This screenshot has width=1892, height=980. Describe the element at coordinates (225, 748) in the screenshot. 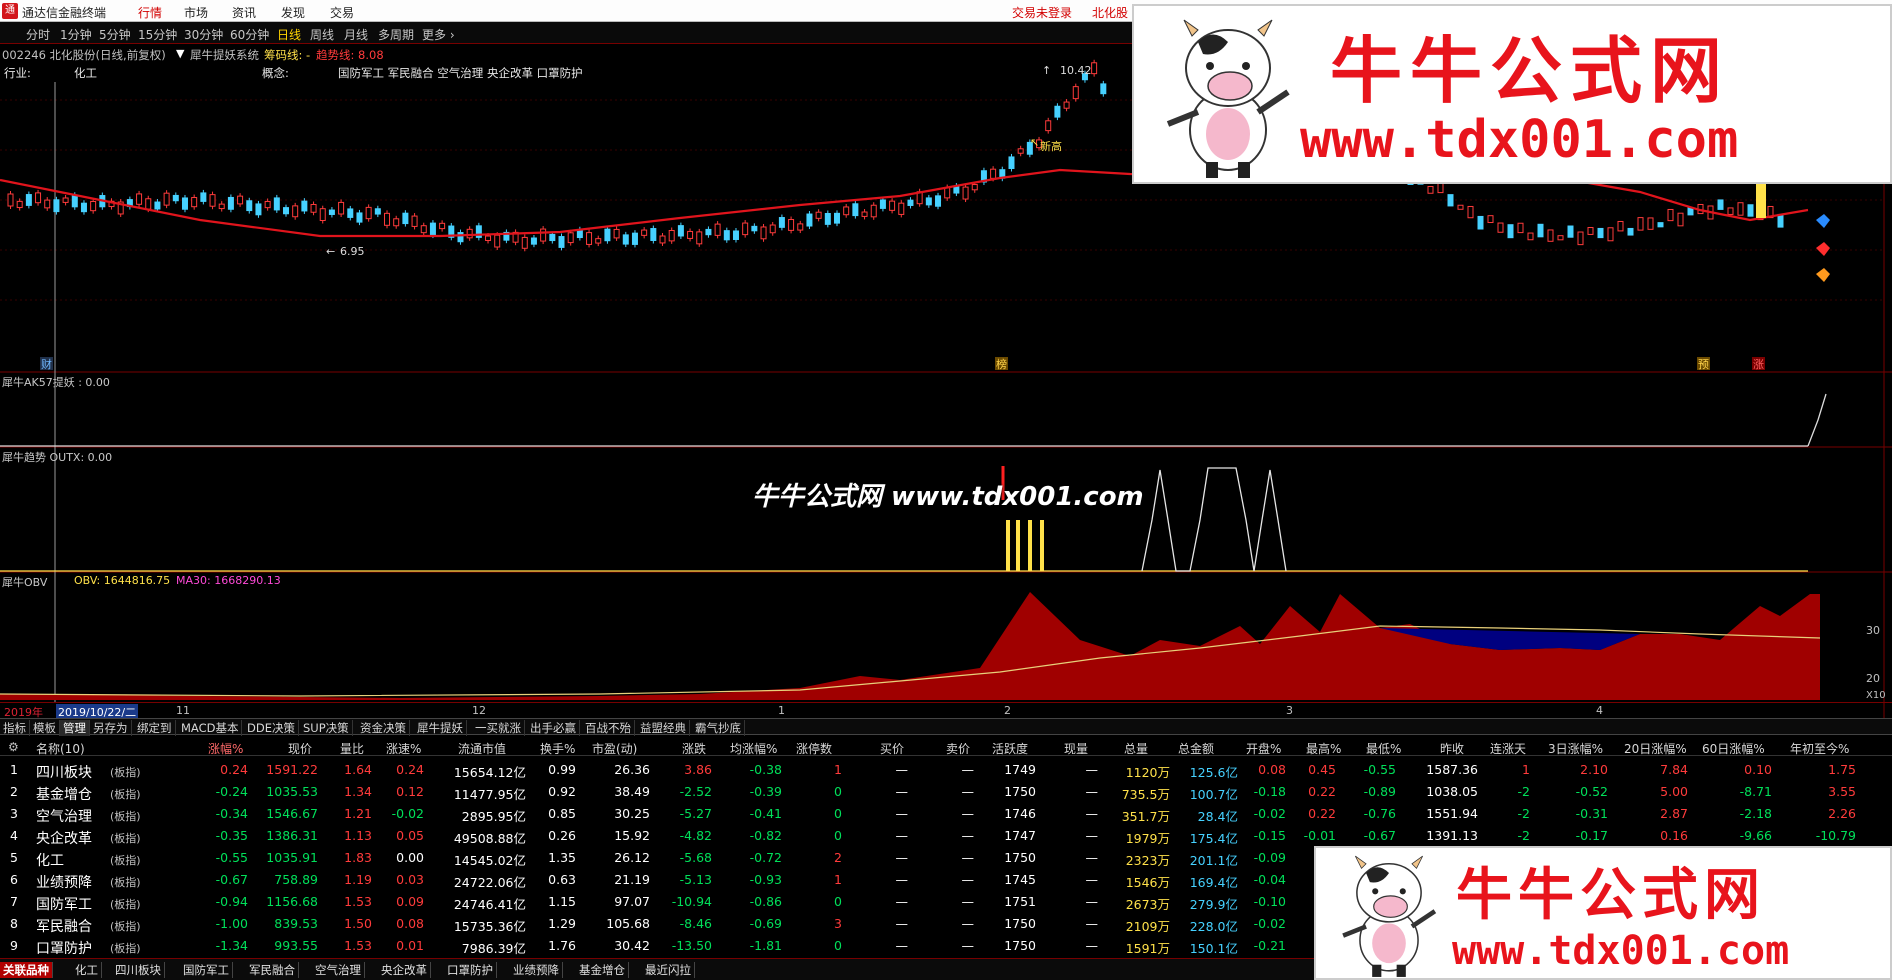

I see `col-change: 涨幅%` at that location.